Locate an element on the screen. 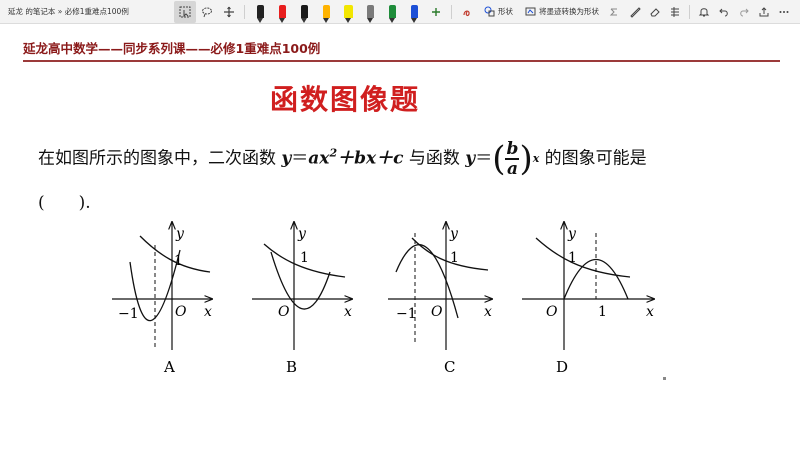 Image resolution: width=800 pixels, height=449 pixels. graph-d-one: 1 is located at coordinates (572, 258).